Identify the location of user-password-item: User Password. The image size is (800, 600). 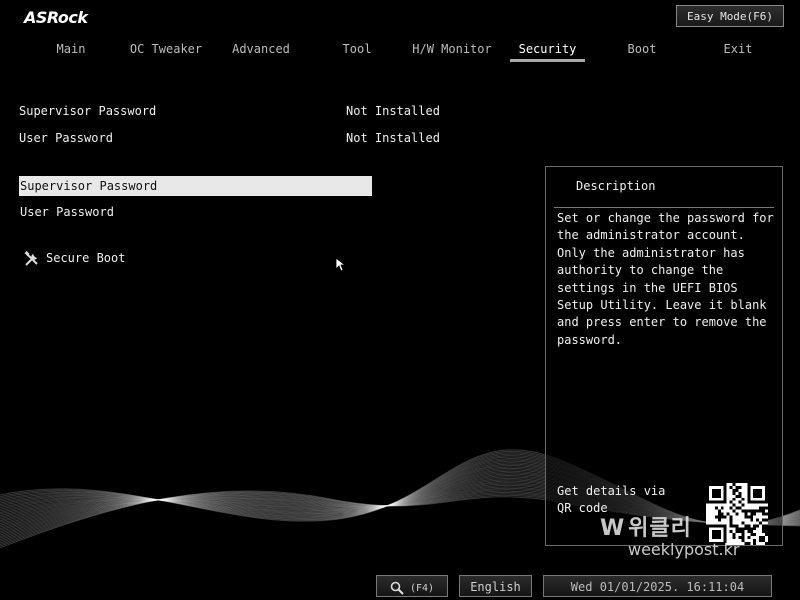
(195, 212).